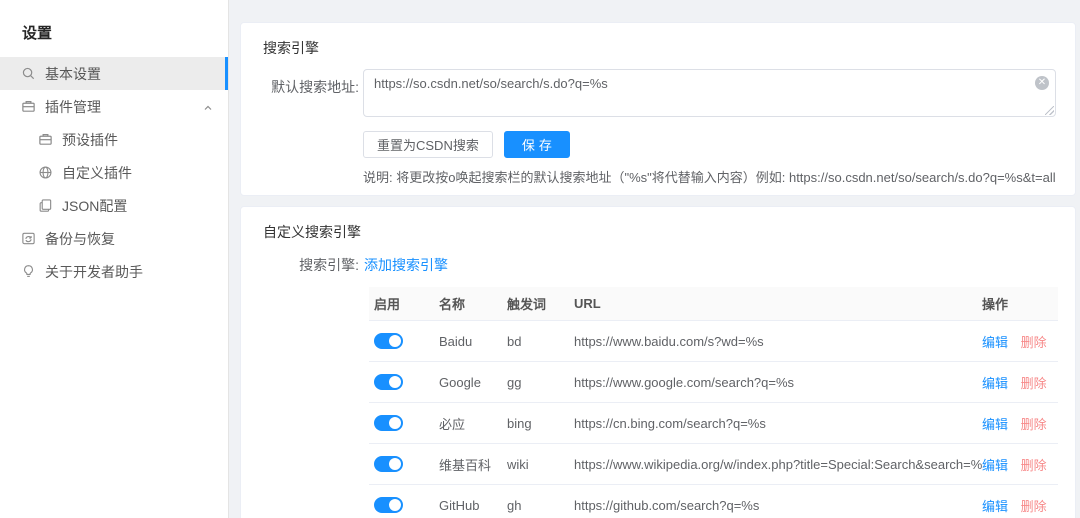  What do you see at coordinates (28, 271) in the screenshot?
I see `lightbulb-icon` at bounding box center [28, 271].